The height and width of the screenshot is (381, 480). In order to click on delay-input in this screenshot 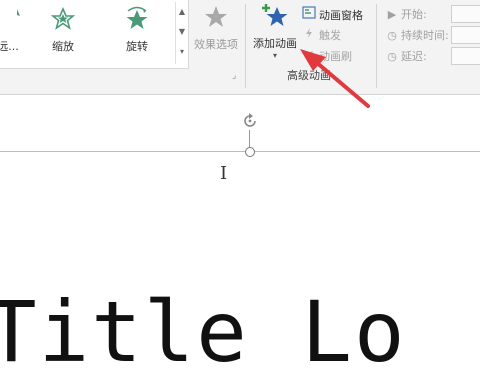, I will do `click(465, 56)`.